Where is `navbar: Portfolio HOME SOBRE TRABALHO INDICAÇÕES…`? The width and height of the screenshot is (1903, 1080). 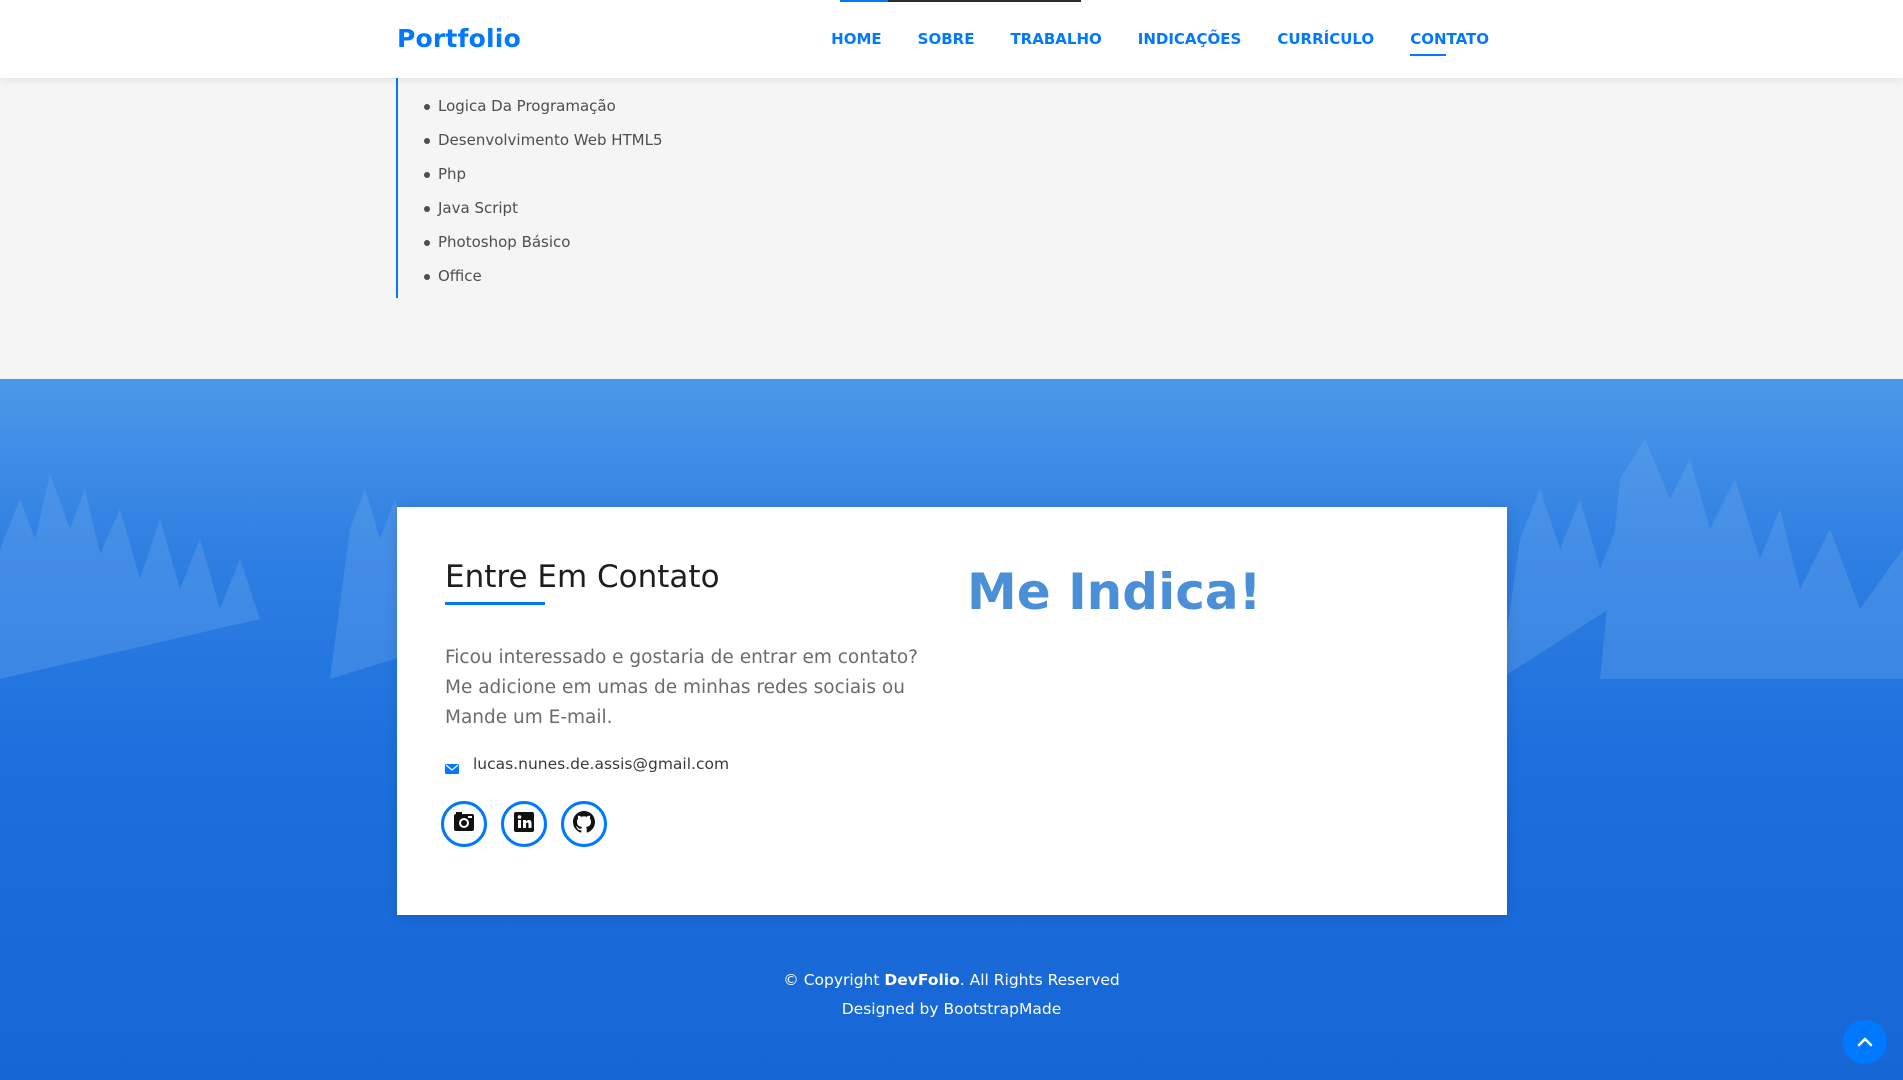 navbar: Portfolio HOME SOBRE TRABALHO INDICAÇÕES… is located at coordinates (951, 39).